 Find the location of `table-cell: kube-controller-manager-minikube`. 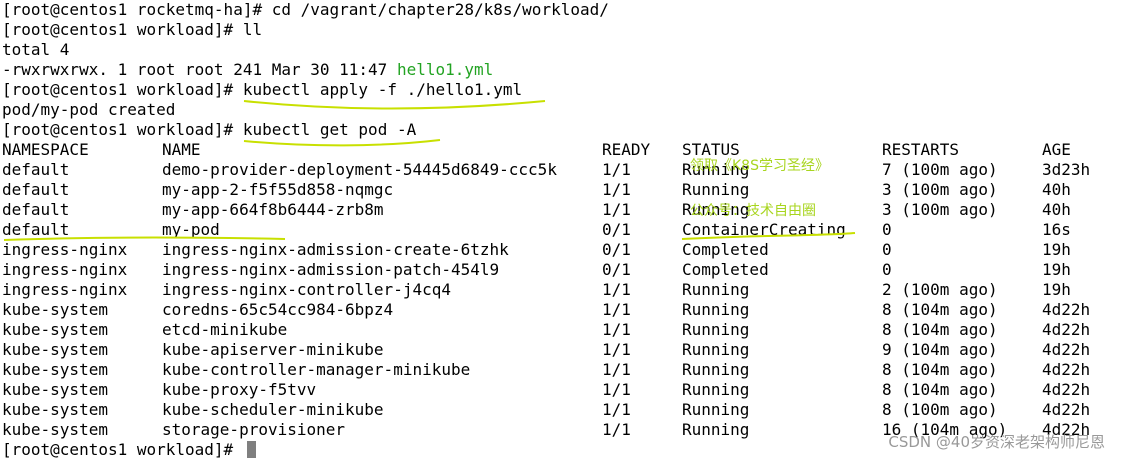

table-cell: kube-controller-manager-minikube is located at coordinates (316, 369).